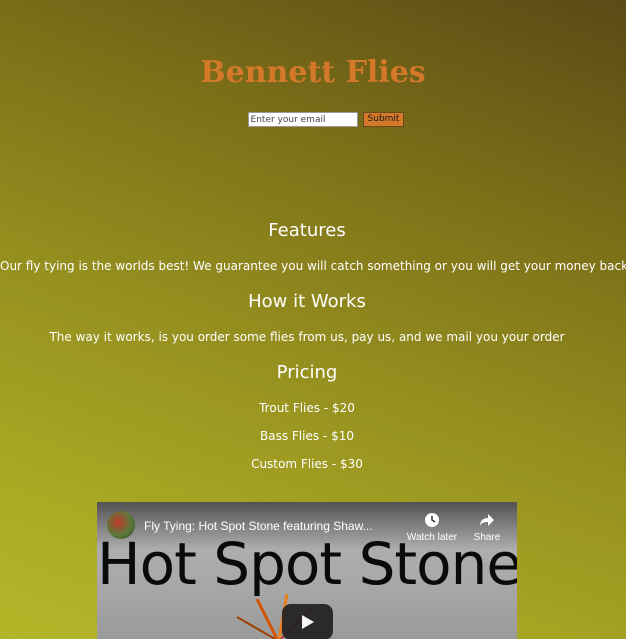  I want to click on play-button, so click(307, 621).